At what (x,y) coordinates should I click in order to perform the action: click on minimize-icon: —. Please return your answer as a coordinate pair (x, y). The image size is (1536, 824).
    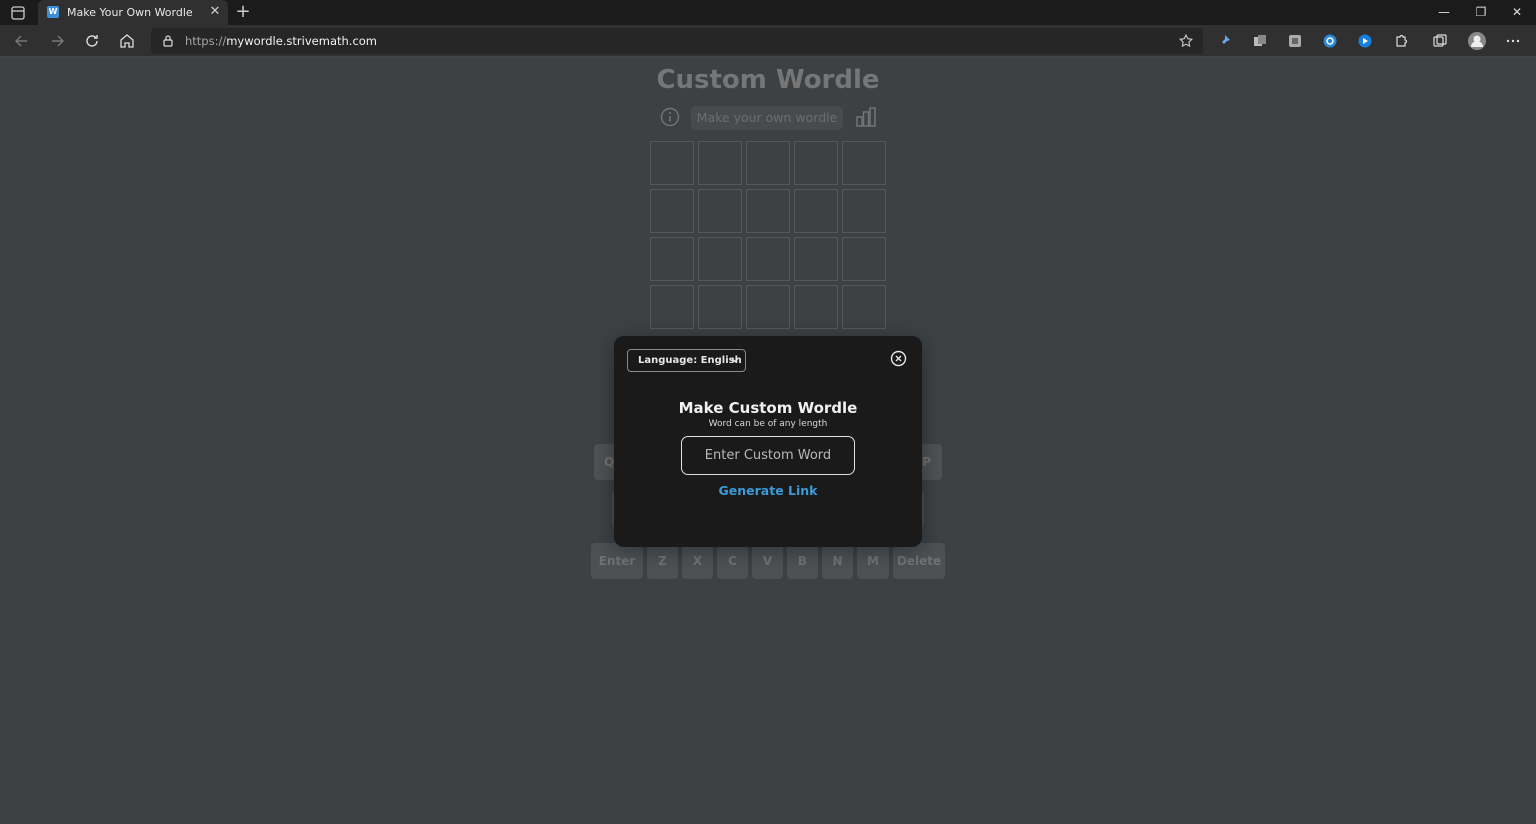
    Looking at the image, I should click on (1444, 12).